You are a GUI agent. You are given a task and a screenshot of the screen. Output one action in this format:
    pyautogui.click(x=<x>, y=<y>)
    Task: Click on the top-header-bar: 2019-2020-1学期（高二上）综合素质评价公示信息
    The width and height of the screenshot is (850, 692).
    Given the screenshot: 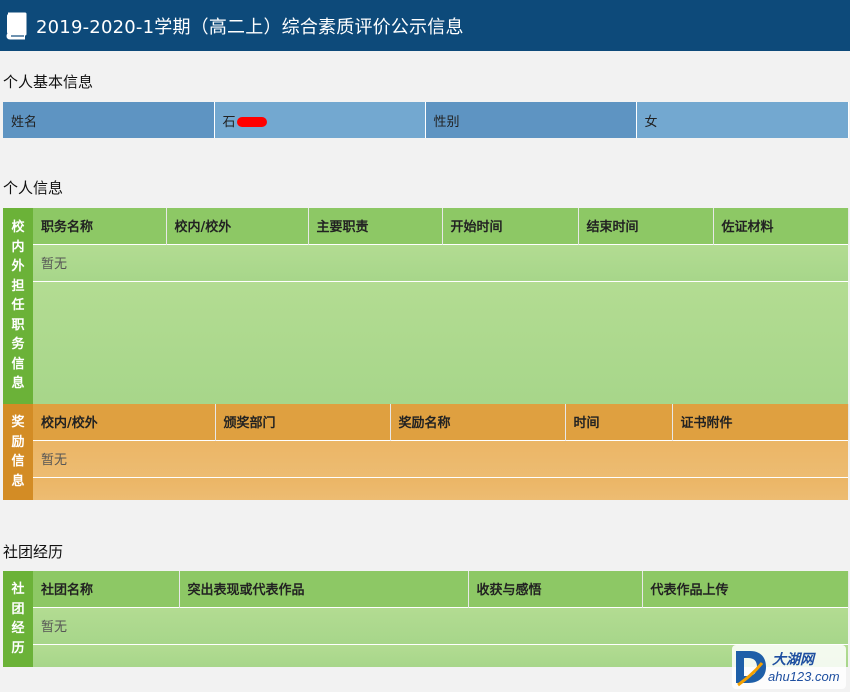 What is the action you would take?
    pyautogui.click(x=425, y=25)
    